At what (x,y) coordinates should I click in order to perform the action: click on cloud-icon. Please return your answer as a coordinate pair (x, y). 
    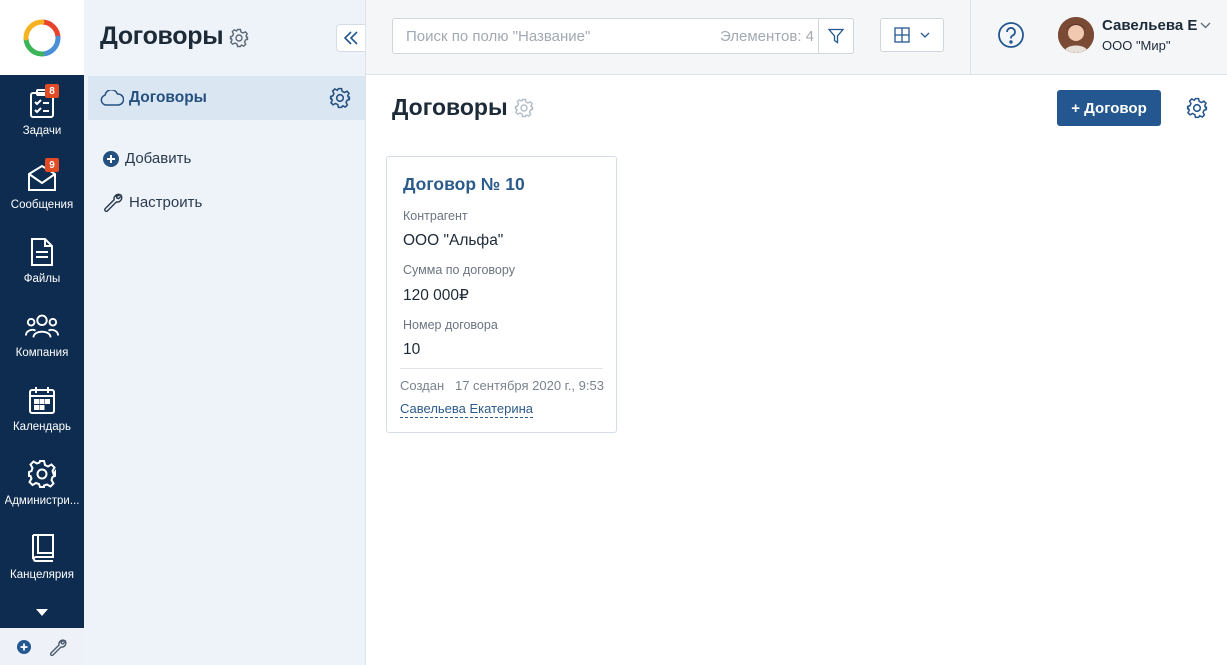
    Looking at the image, I should click on (112, 98).